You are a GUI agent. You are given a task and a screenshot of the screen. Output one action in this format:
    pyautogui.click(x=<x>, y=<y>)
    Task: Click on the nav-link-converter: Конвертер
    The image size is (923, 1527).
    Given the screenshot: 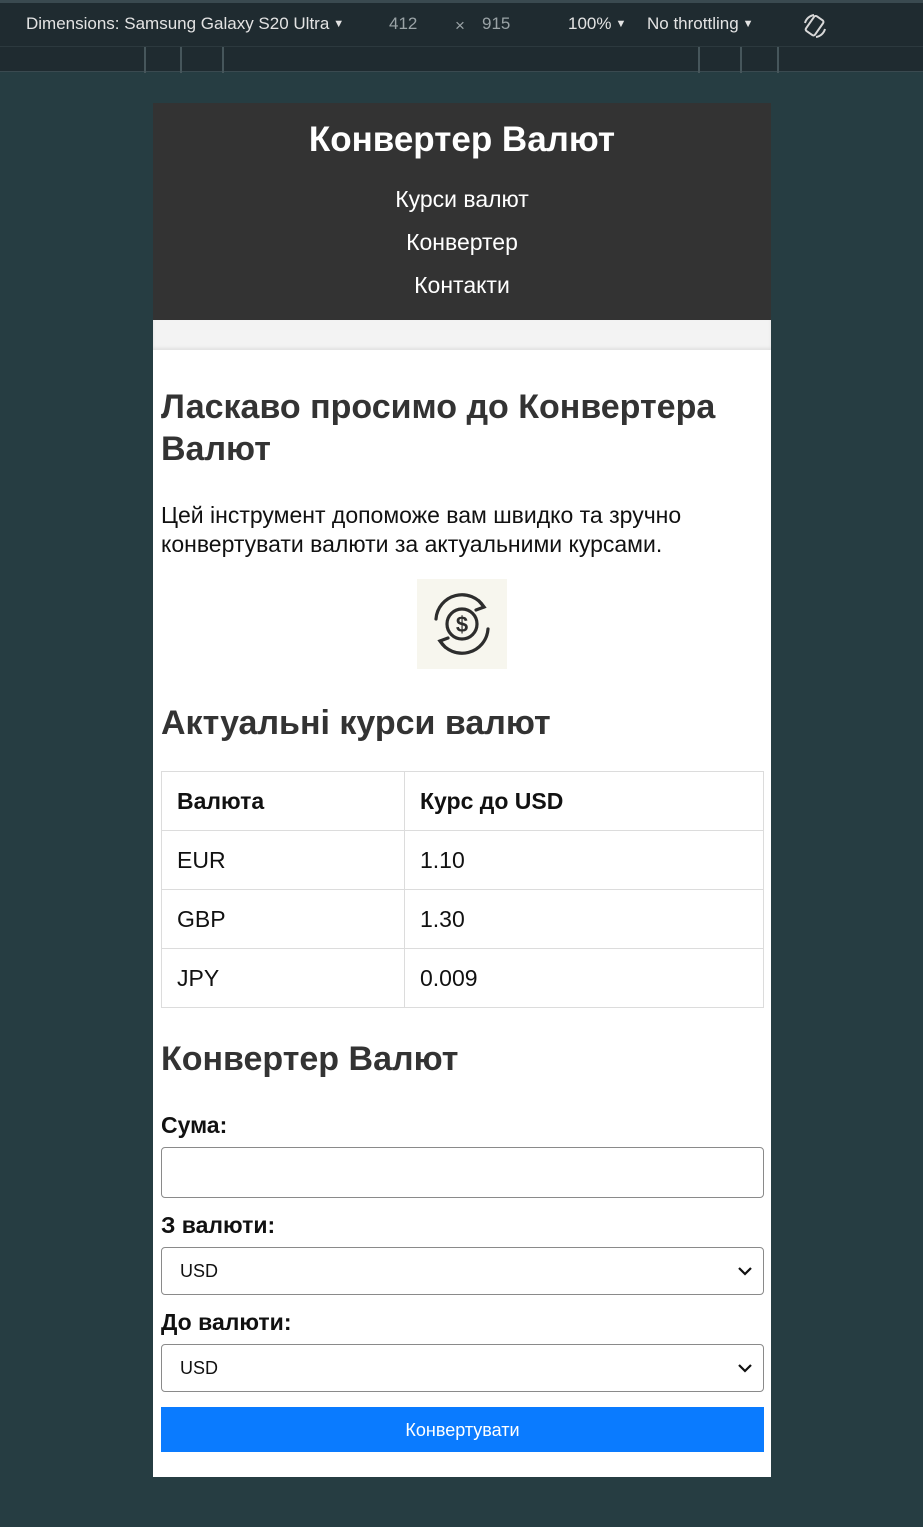 What is the action you would take?
    pyautogui.click(x=462, y=242)
    